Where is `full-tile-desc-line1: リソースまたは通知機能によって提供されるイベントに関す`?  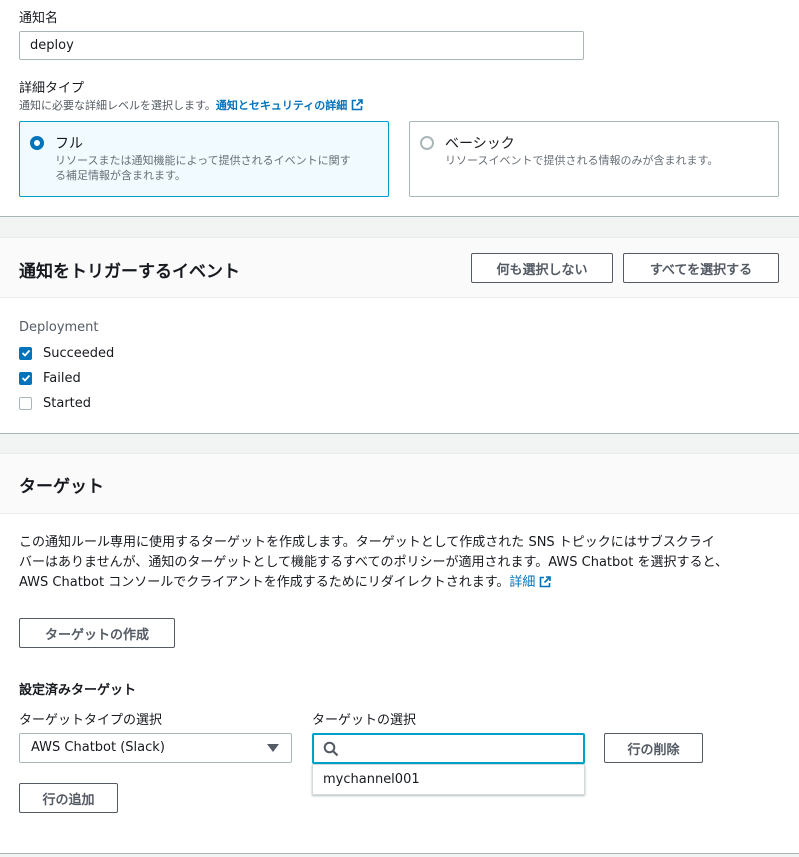
full-tile-desc-line1: リソースまたは通知機能によって提供されるイベントに関す is located at coordinates (203, 160).